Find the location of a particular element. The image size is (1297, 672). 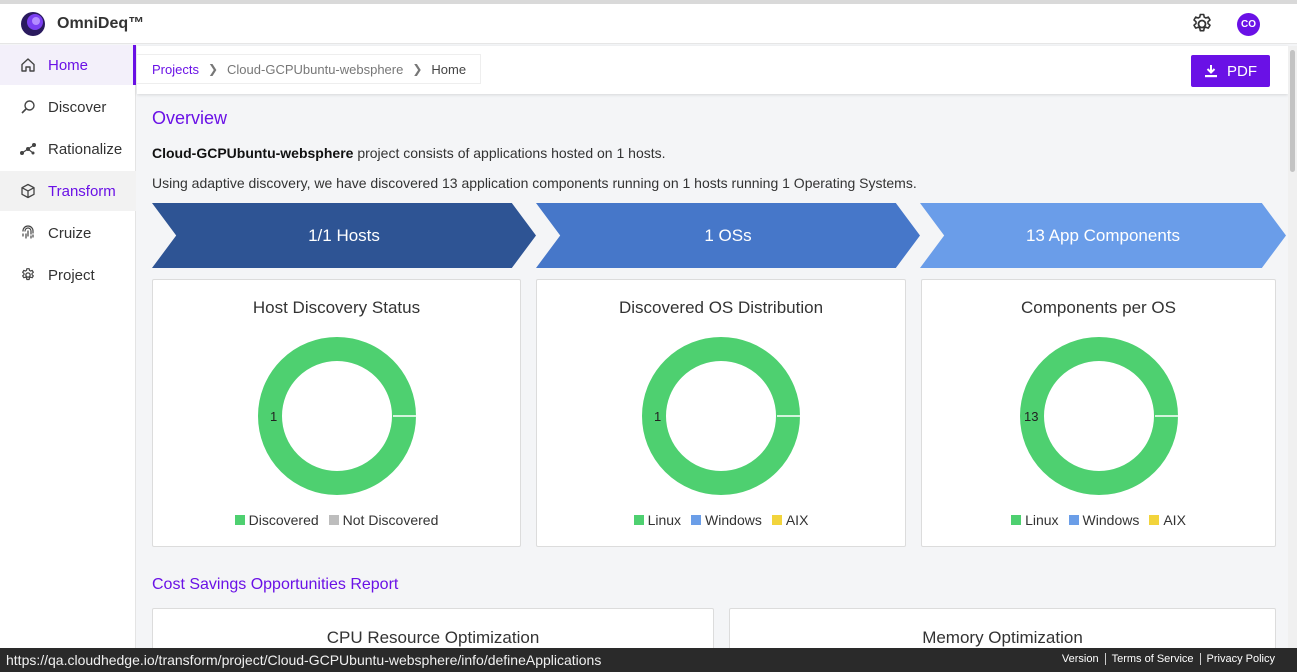

fingerprint-icon is located at coordinates (28, 233).